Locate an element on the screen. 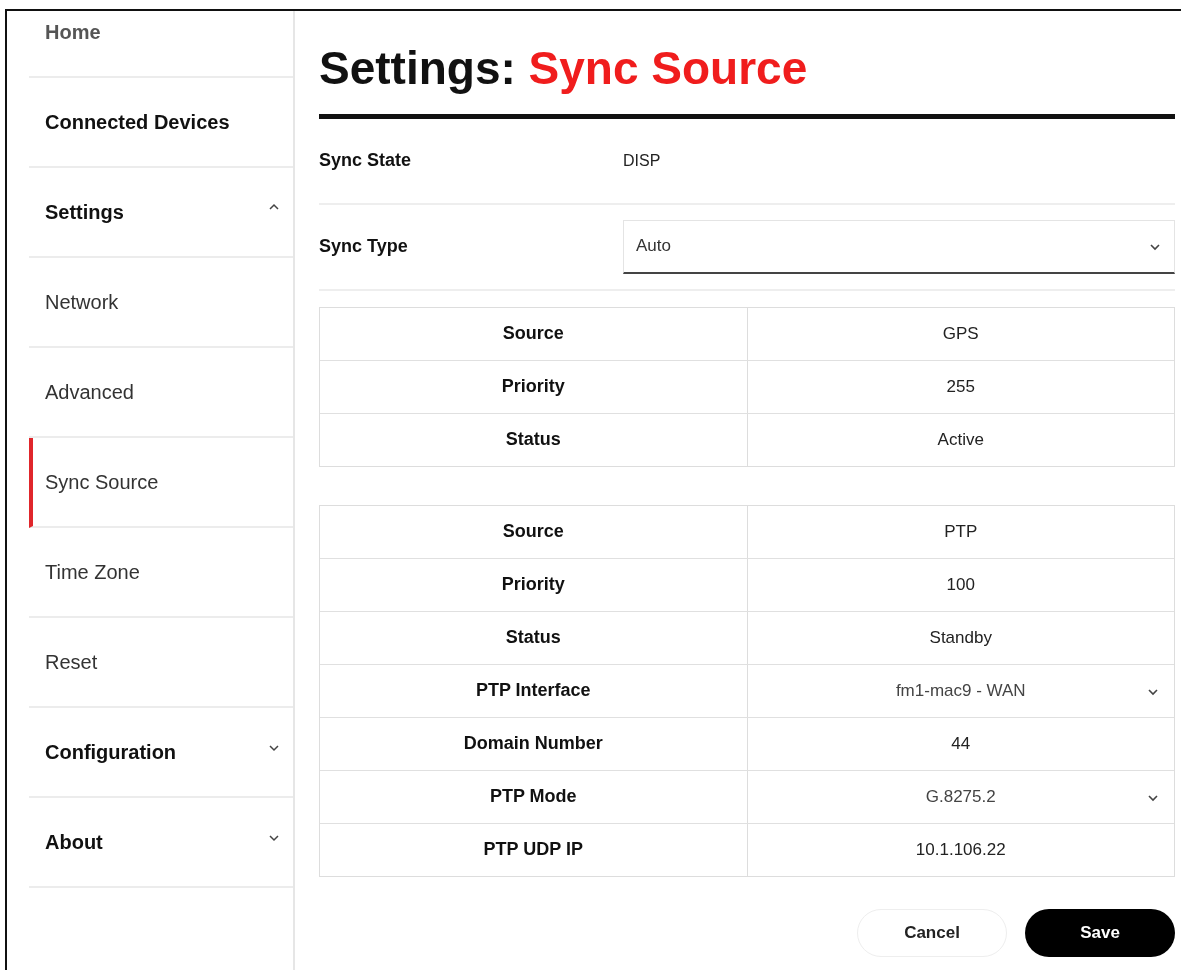 The width and height of the screenshot is (1181, 970). cancel-button: Cancel is located at coordinates (932, 932).